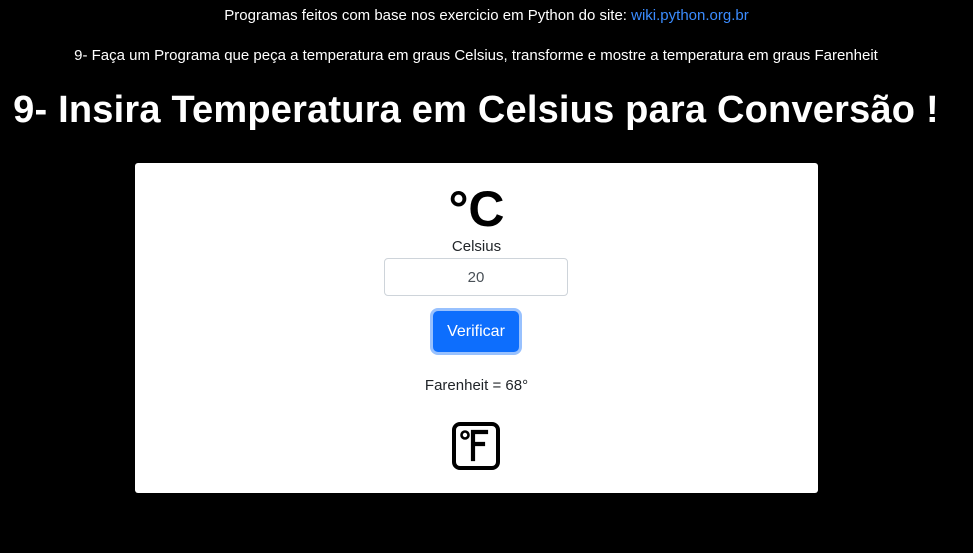 The width and height of the screenshot is (973, 553). I want to click on celsius-icon: °C, so click(476, 209).